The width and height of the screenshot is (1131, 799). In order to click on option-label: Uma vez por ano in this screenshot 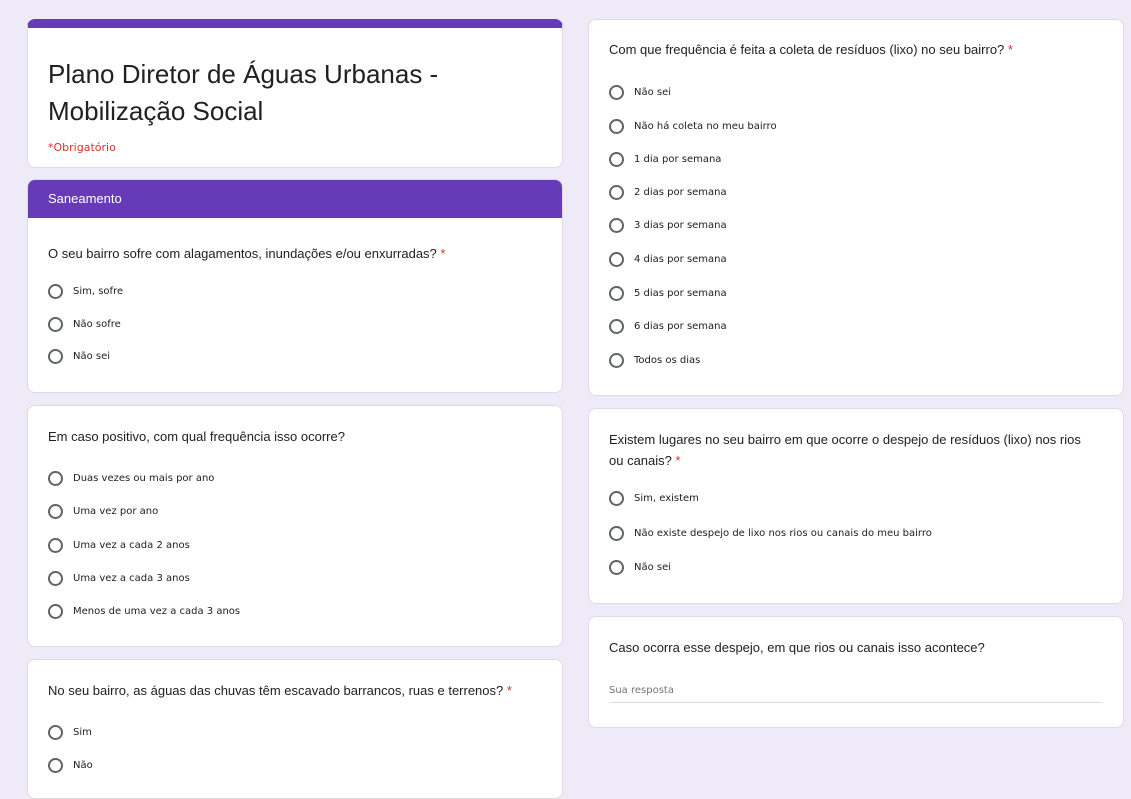, I will do `click(116, 511)`.